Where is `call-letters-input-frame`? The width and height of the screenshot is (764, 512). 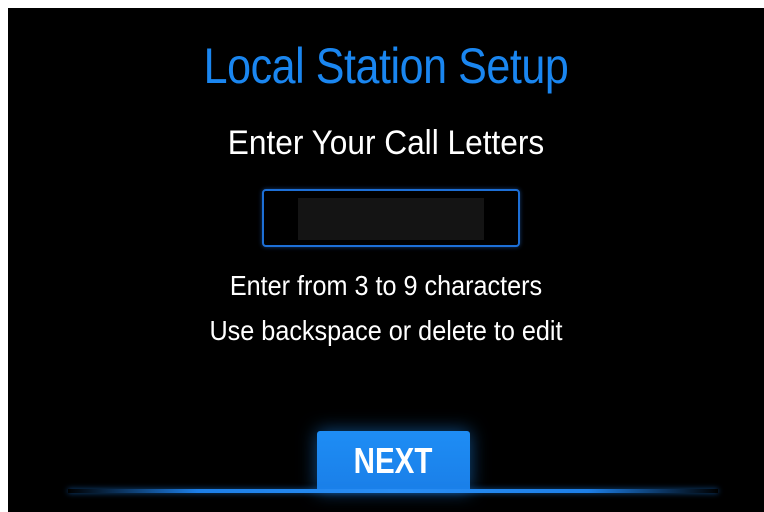
call-letters-input-frame is located at coordinates (391, 218).